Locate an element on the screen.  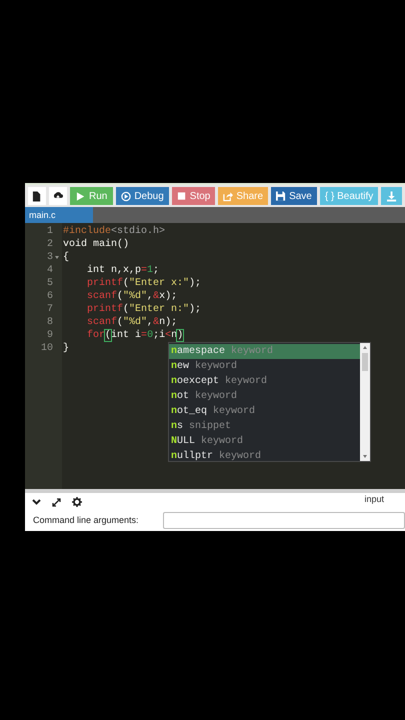
line-number: 6 is located at coordinates (49, 296).